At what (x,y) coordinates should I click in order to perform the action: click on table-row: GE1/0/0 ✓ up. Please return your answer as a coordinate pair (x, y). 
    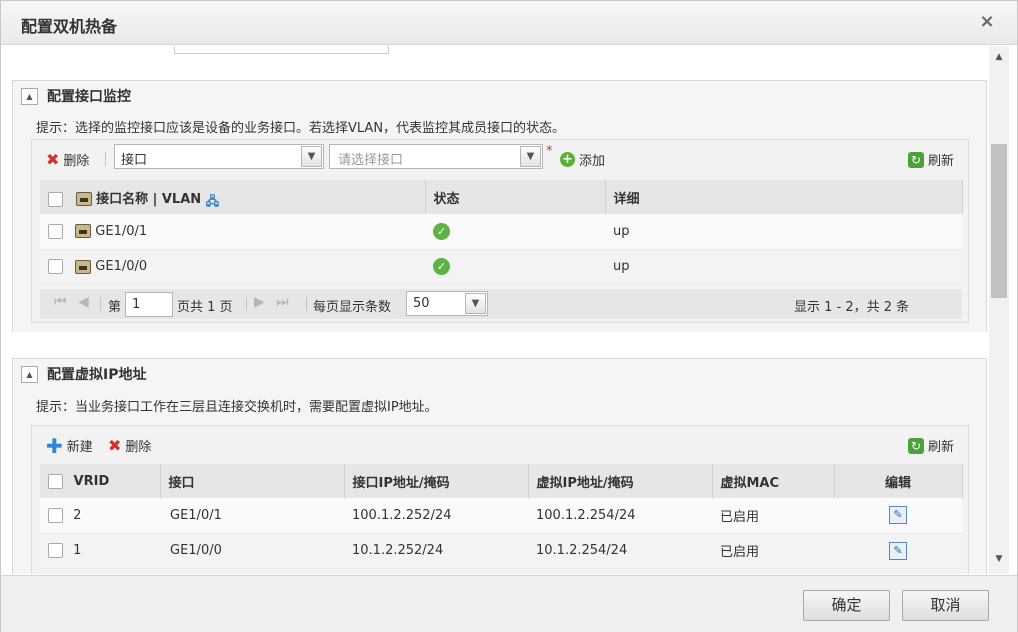
    Looking at the image, I should click on (501, 267).